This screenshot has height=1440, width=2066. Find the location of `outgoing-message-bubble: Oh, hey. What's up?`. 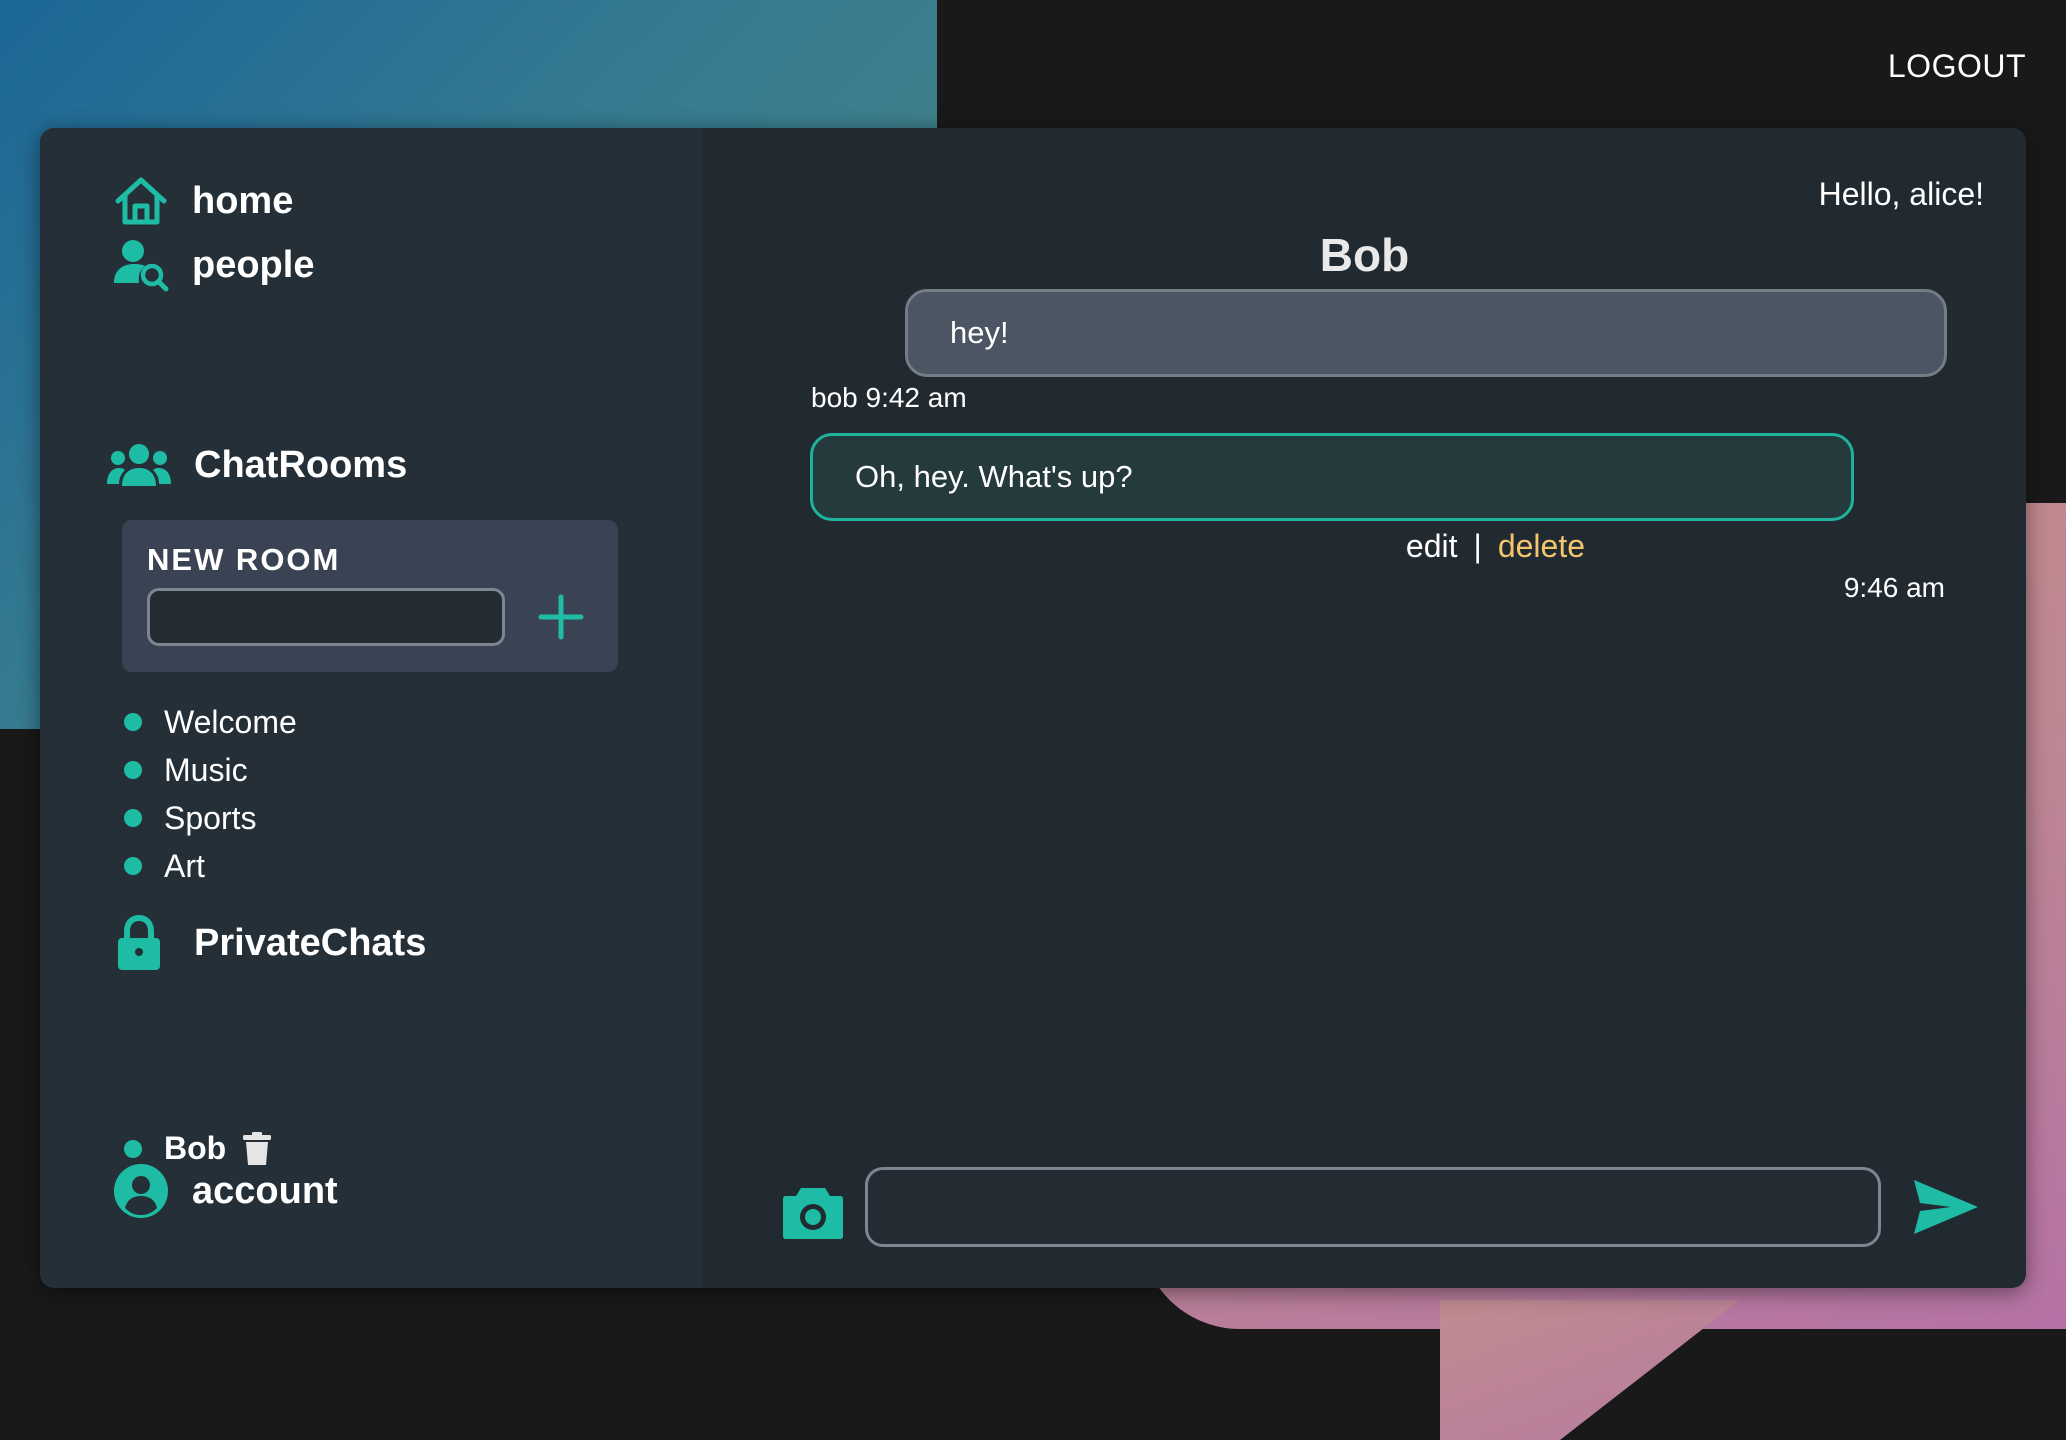

outgoing-message-bubble: Oh, hey. What's up? is located at coordinates (1332, 477).